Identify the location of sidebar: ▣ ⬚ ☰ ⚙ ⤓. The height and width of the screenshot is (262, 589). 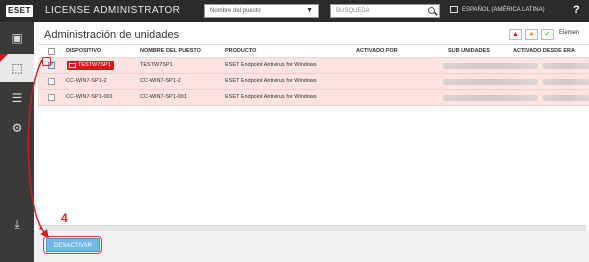
(17, 142).